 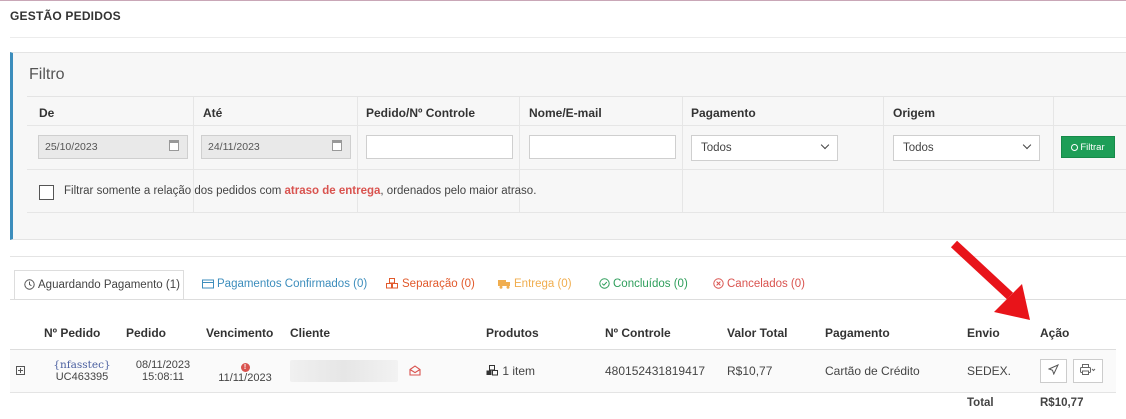 I want to click on delay-filter-text-highlight: atraso de entrega, so click(x=332, y=191).